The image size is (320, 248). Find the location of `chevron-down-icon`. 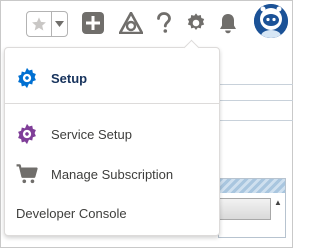

chevron-down-icon is located at coordinates (59, 24).